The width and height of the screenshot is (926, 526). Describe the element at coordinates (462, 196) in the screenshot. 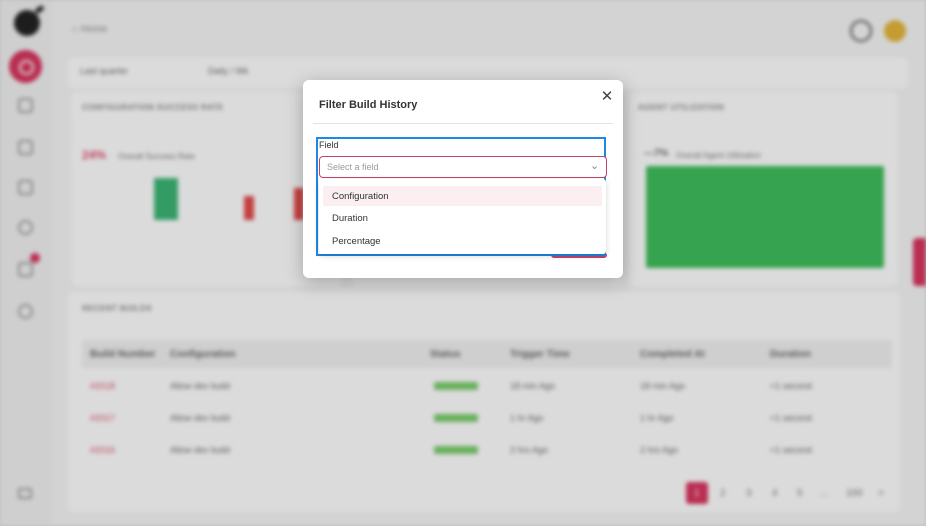

I see `option-configuration: Configuration` at that location.